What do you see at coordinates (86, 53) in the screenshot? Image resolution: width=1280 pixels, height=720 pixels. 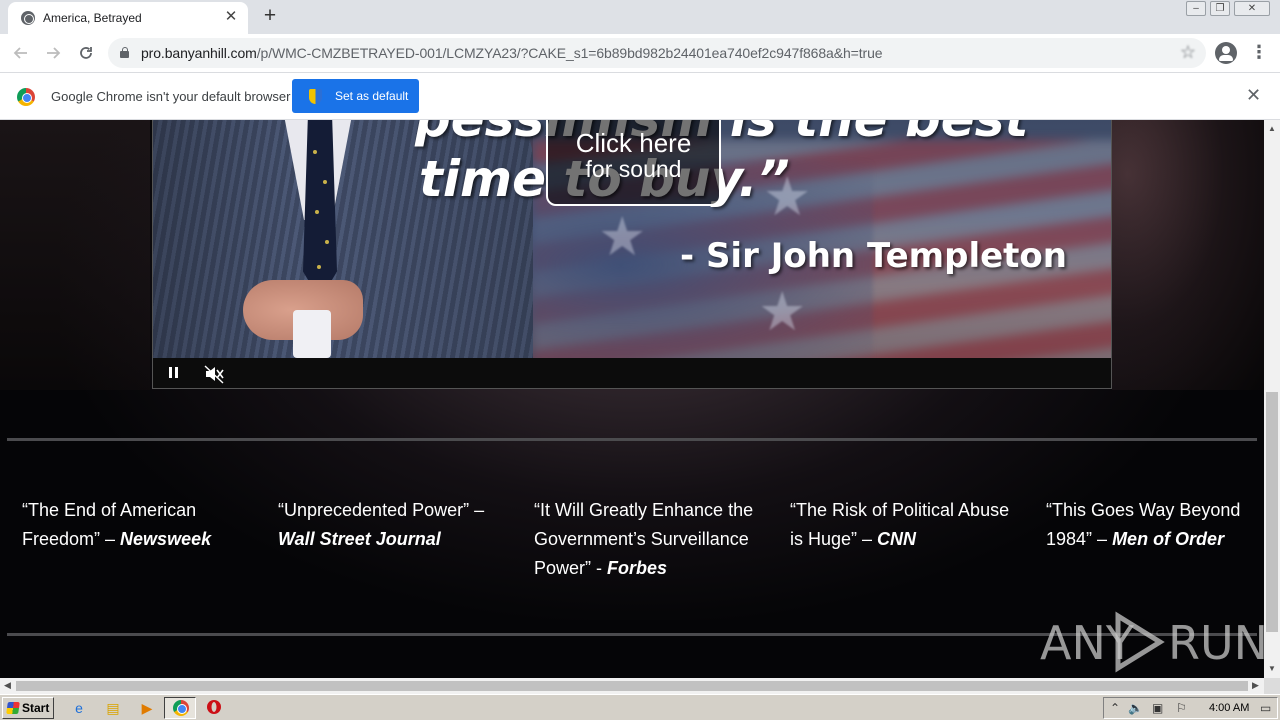 I see `reload-icon` at bounding box center [86, 53].